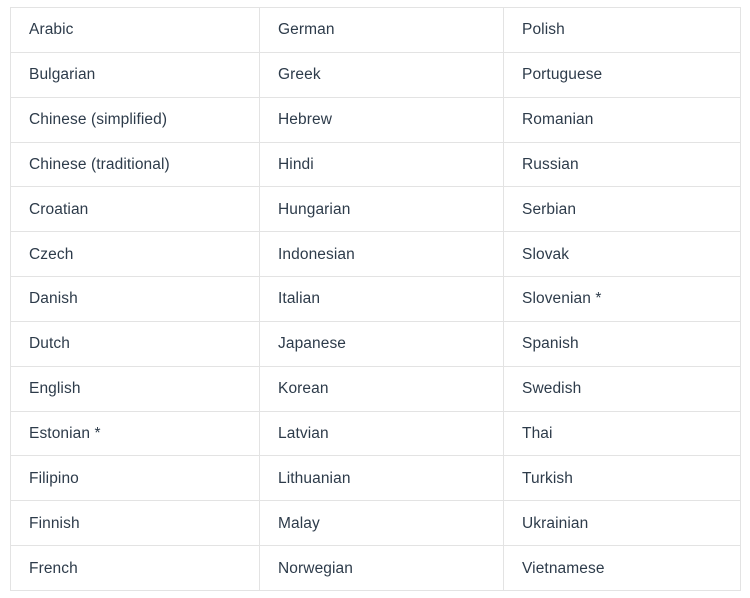 The height and width of the screenshot is (598, 750). I want to click on language-cell: Slovak, so click(622, 254).